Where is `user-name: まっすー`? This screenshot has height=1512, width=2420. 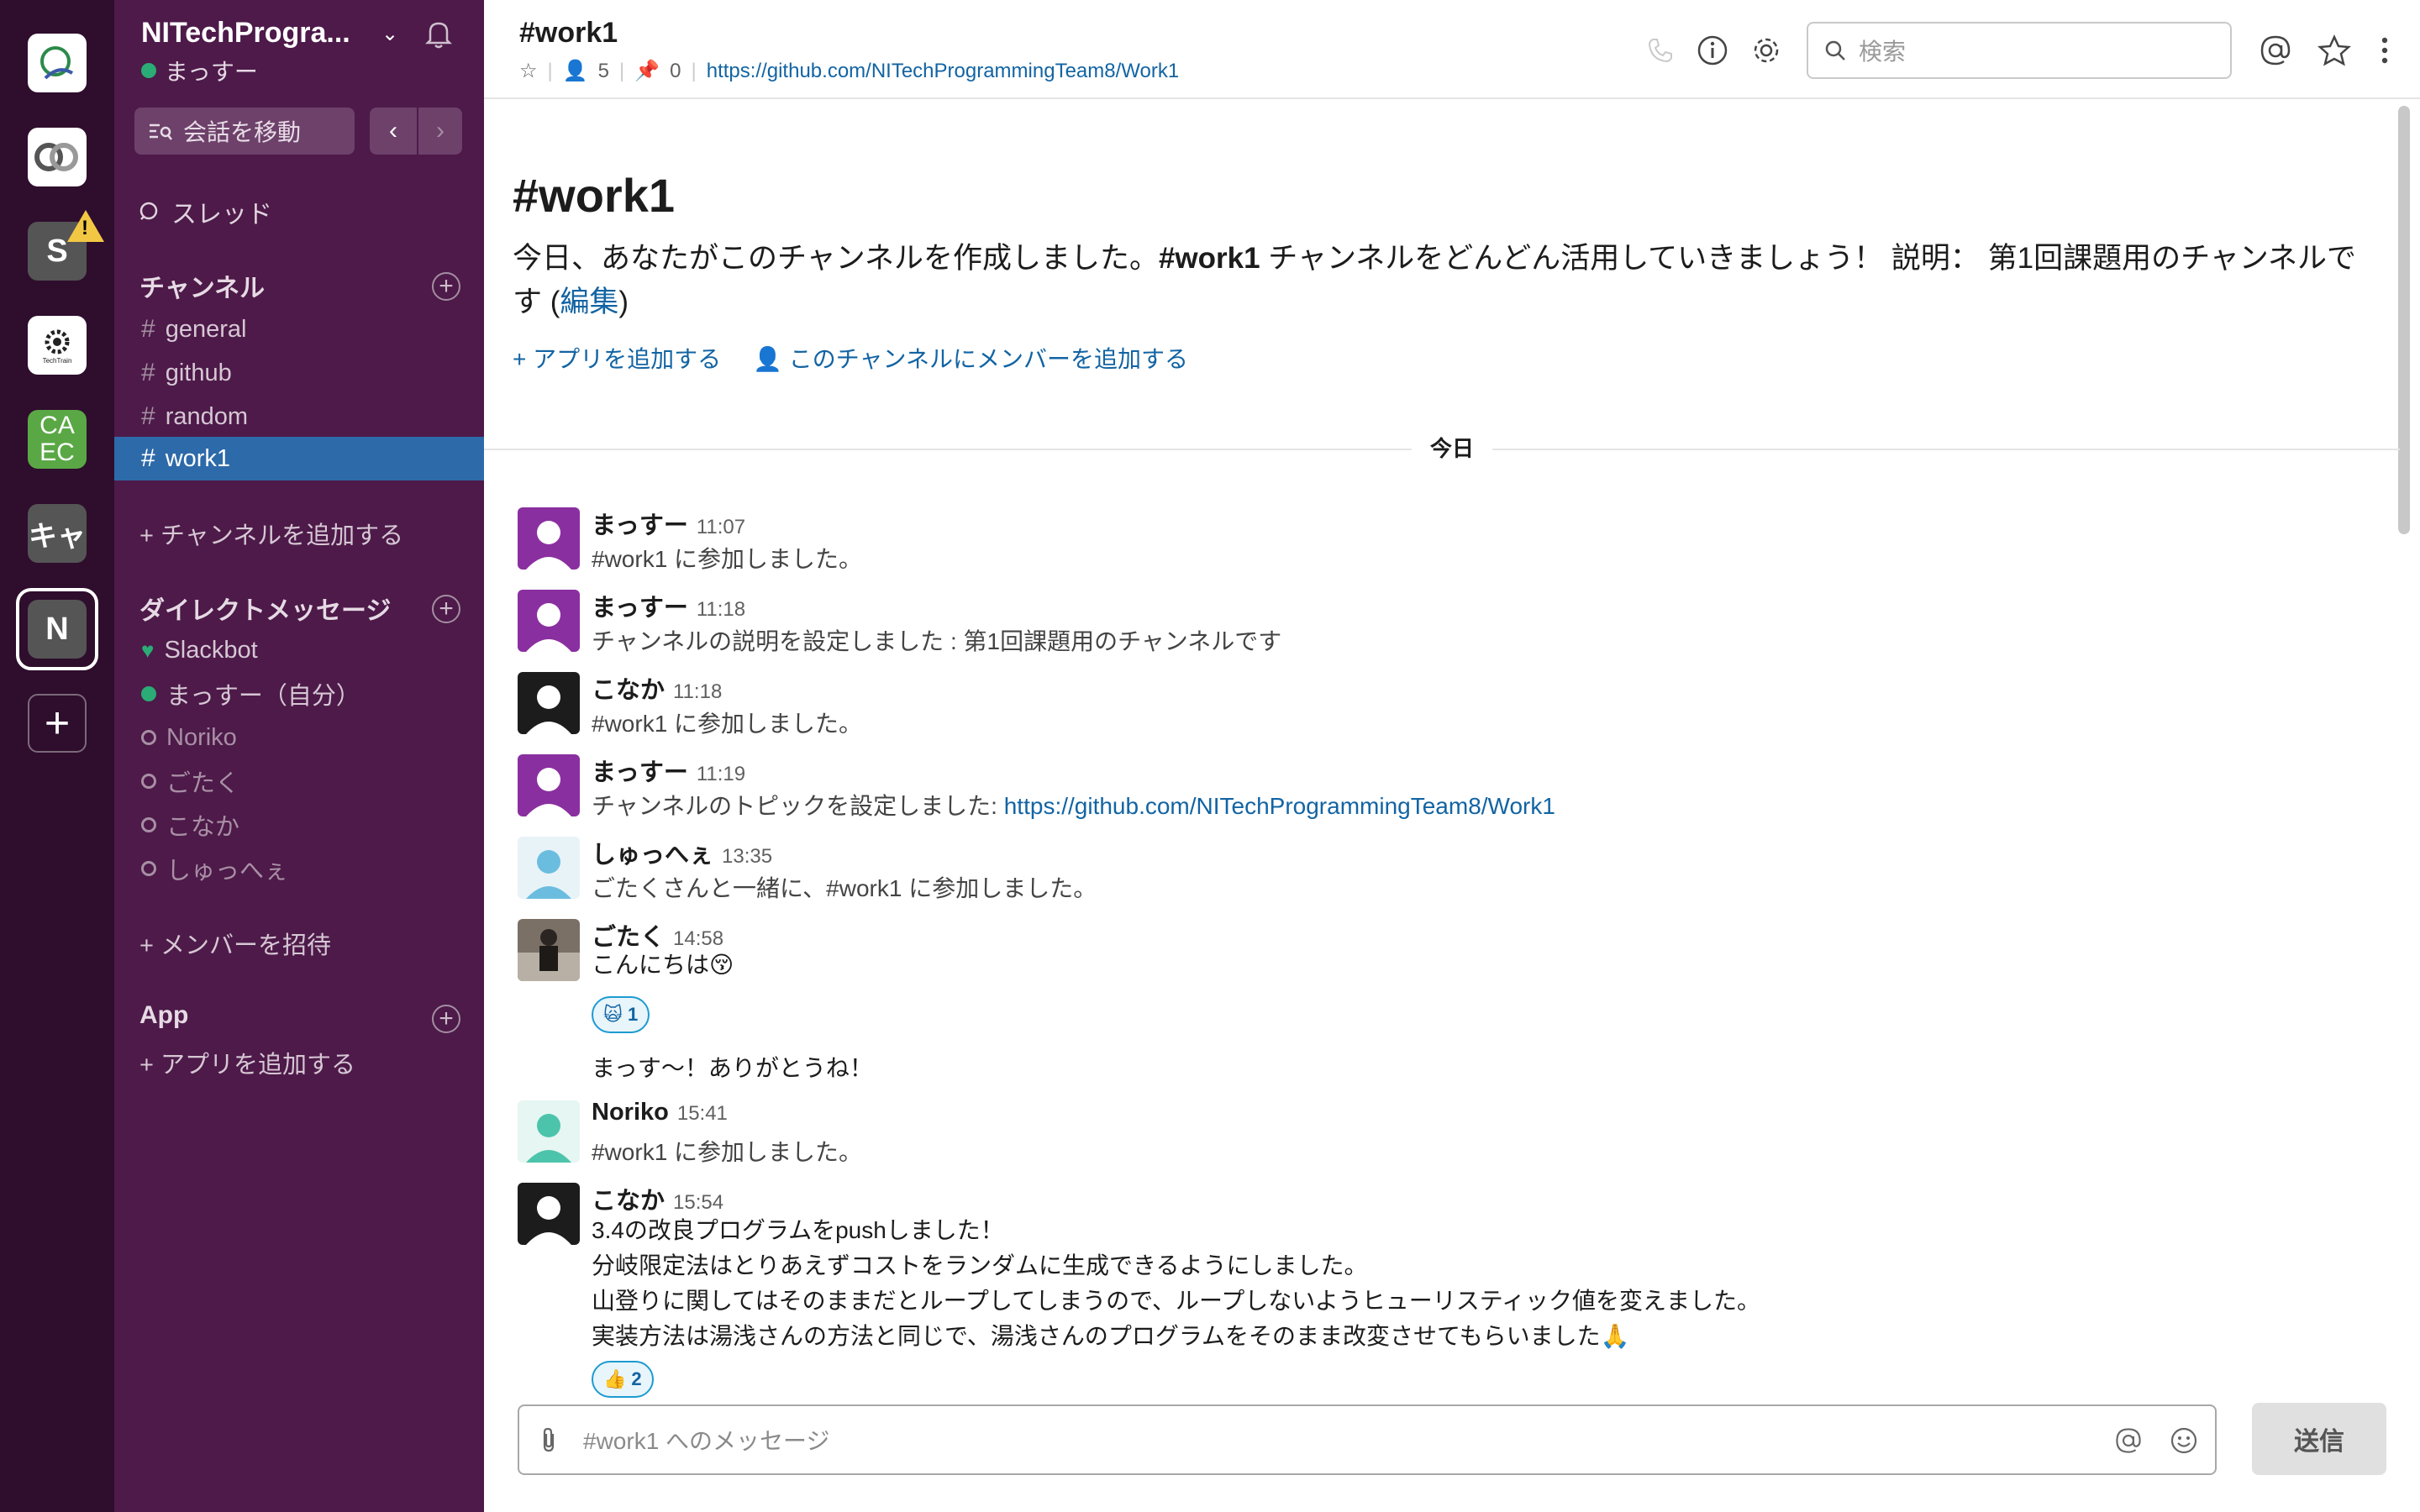 user-name: まっすー is located at coordinates (211, 72).